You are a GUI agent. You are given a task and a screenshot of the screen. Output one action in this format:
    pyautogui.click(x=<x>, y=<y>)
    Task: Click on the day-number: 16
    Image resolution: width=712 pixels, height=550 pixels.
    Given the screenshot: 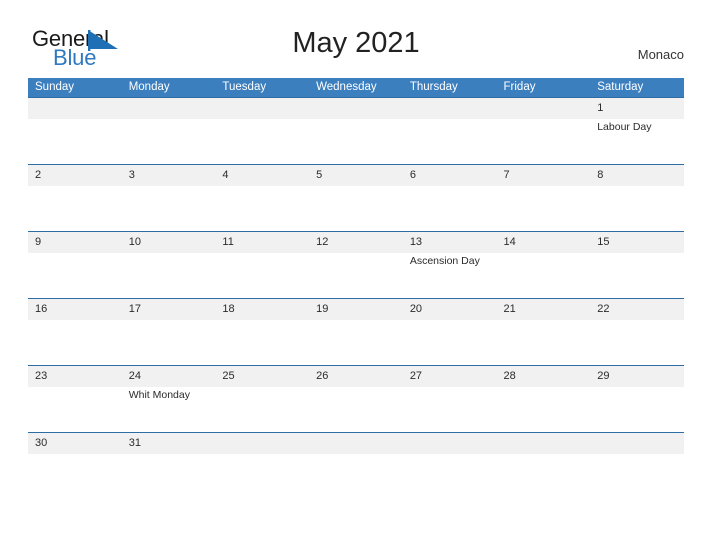 What is the action you would take?
    pyautogui.click(x=41, y=309)
    